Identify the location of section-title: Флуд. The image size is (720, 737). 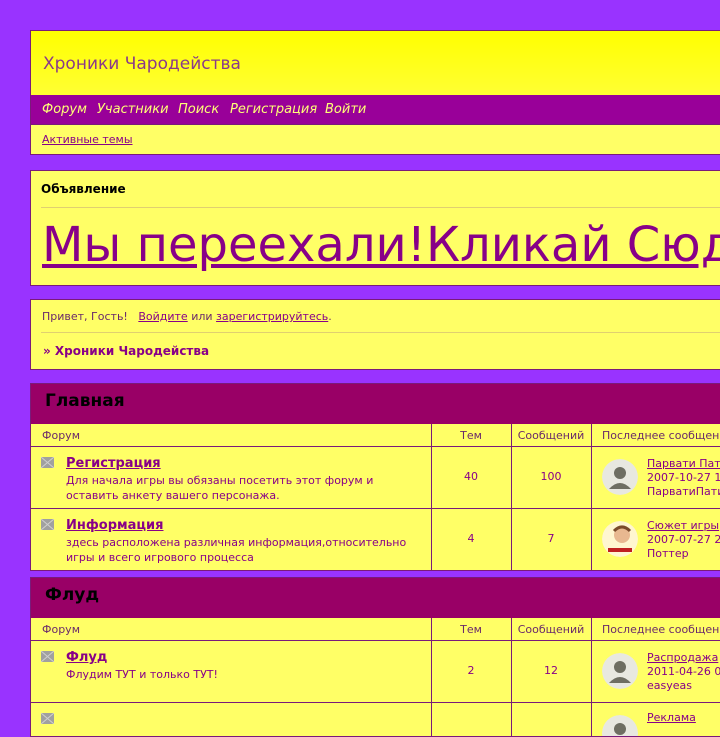
(72, 595).